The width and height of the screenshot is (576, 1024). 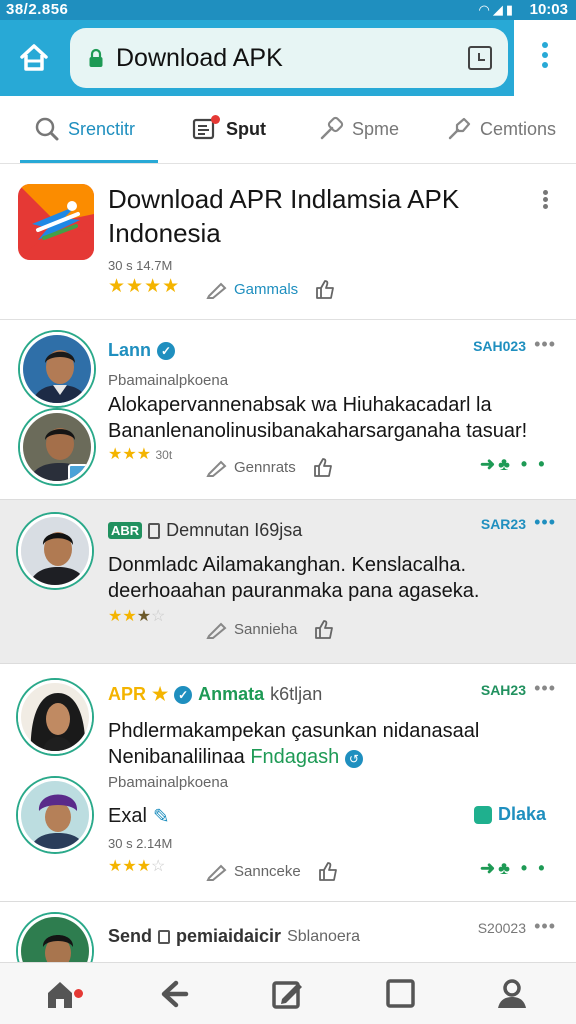 I want to click on tabs-icon, so click(x=480, y=58).